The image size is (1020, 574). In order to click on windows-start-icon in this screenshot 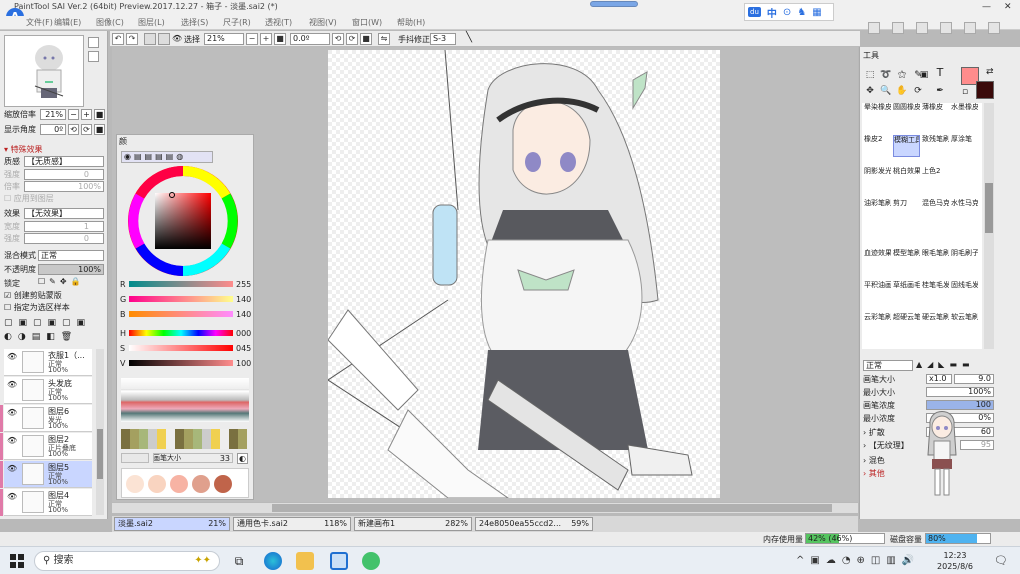, I will do `click(17, 561)`.